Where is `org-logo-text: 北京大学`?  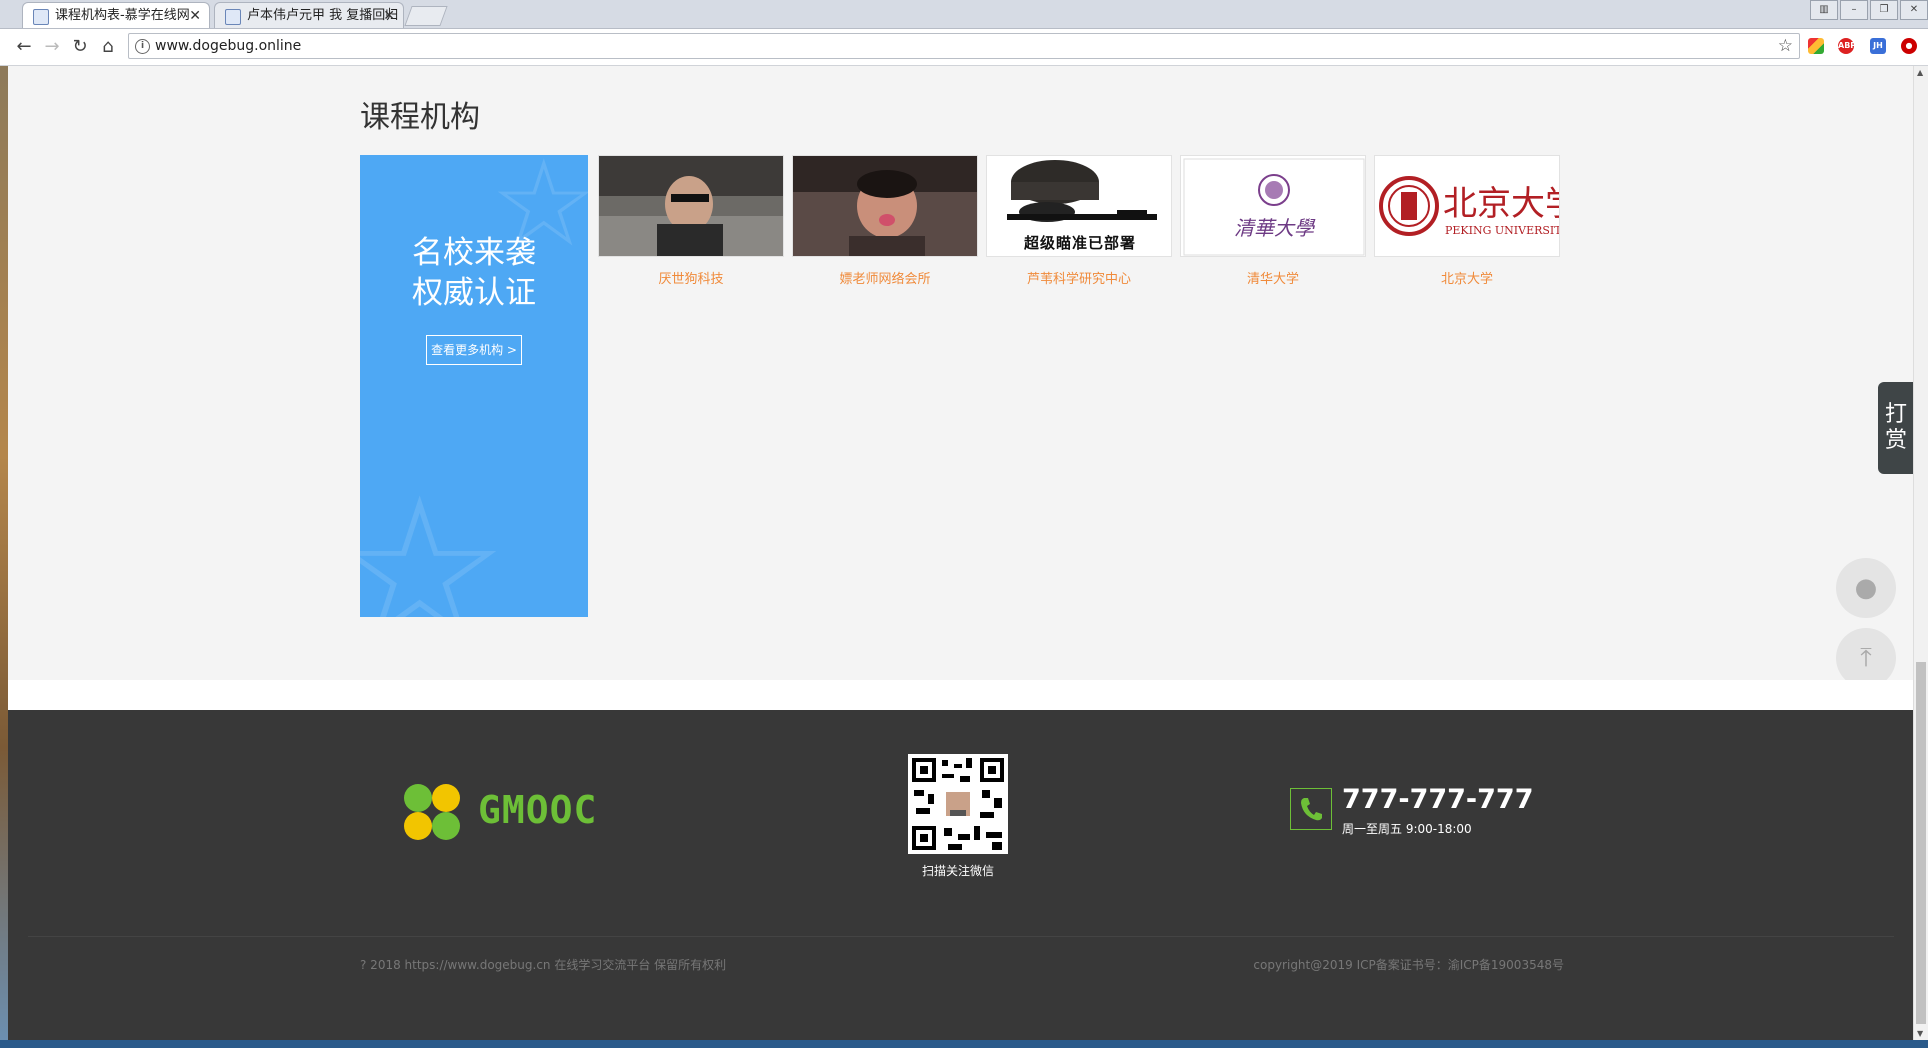
org-logo-text: 北京大学 is located at coordinates (1501, 204).